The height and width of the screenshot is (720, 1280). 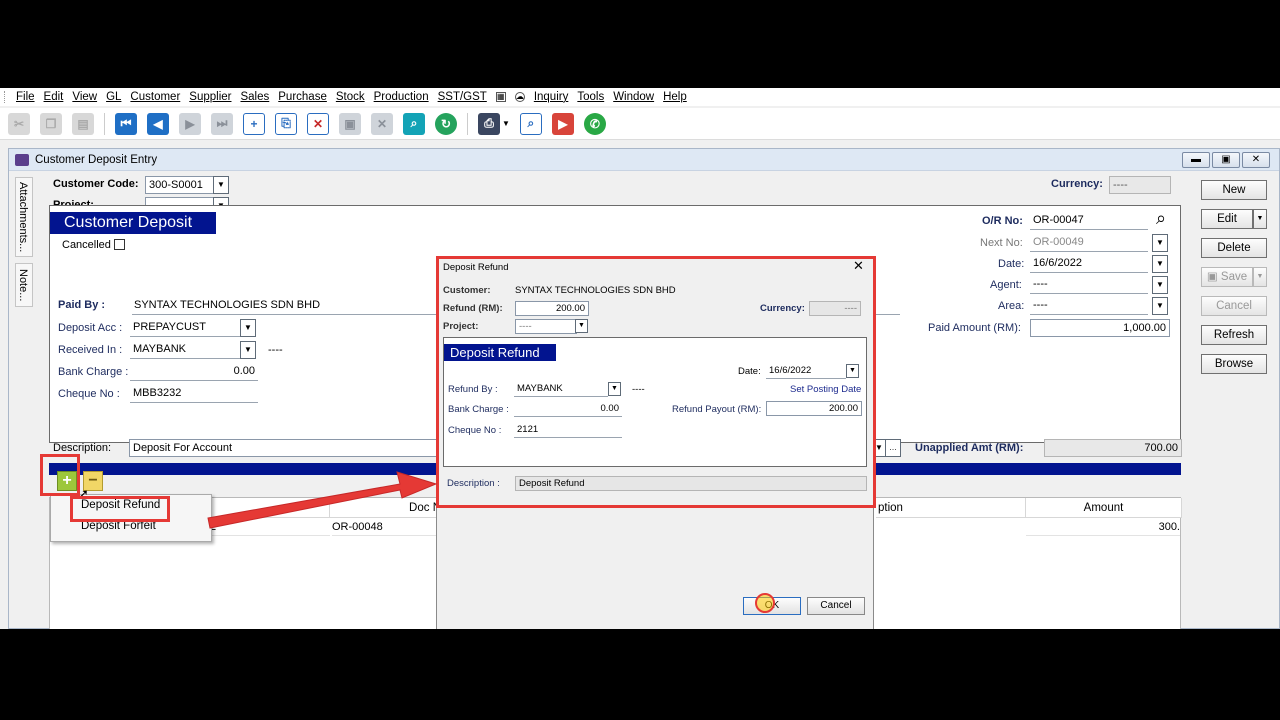 What do you see at coordinates (506, 123) in the screenshot?
I see `print-dropdown-icon: ▼` at bounding box center [506, 123].